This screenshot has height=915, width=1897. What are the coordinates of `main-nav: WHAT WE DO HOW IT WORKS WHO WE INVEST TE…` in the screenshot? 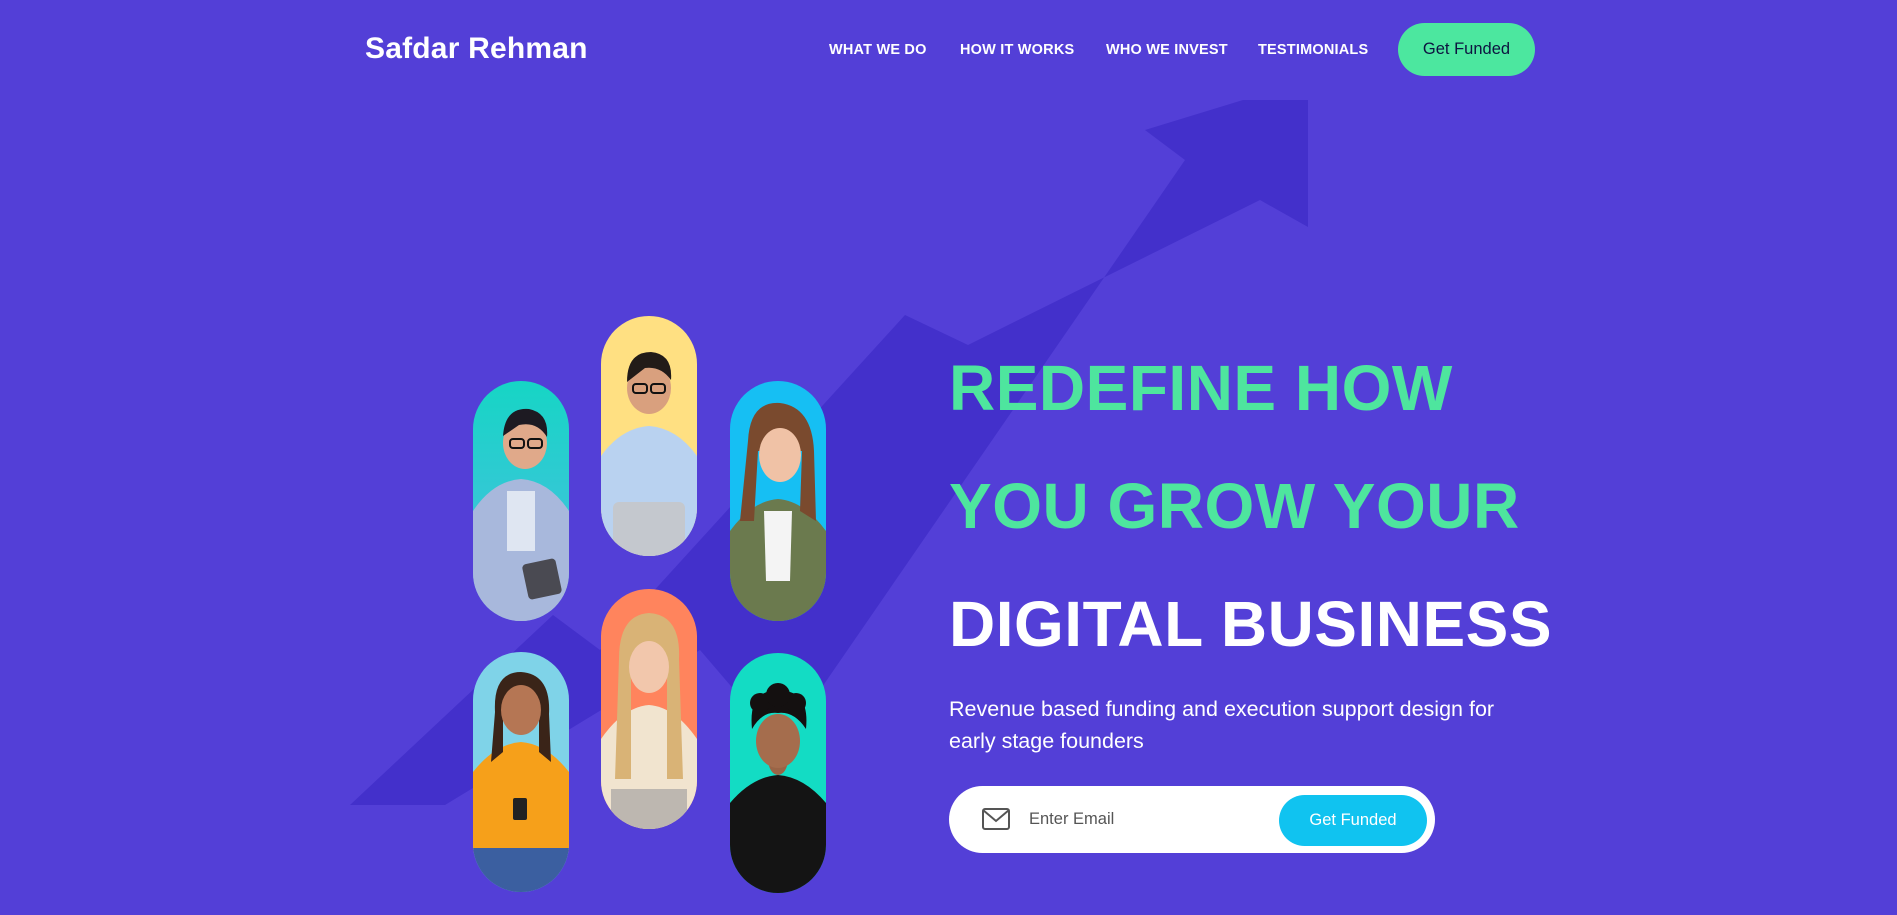 It's located at (948, 52).